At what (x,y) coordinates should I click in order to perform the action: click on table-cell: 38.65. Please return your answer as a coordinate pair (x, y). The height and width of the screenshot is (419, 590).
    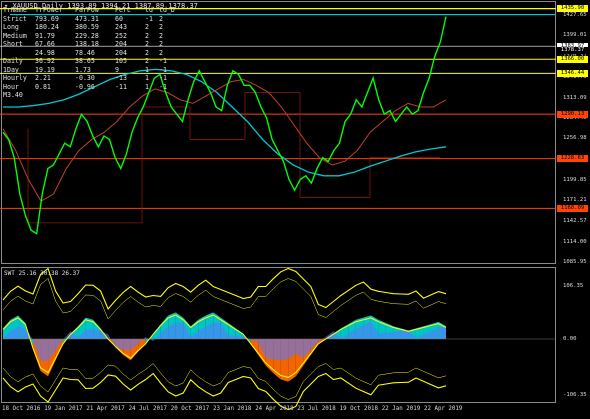
    Looking at the image, I should click on (85, 61).